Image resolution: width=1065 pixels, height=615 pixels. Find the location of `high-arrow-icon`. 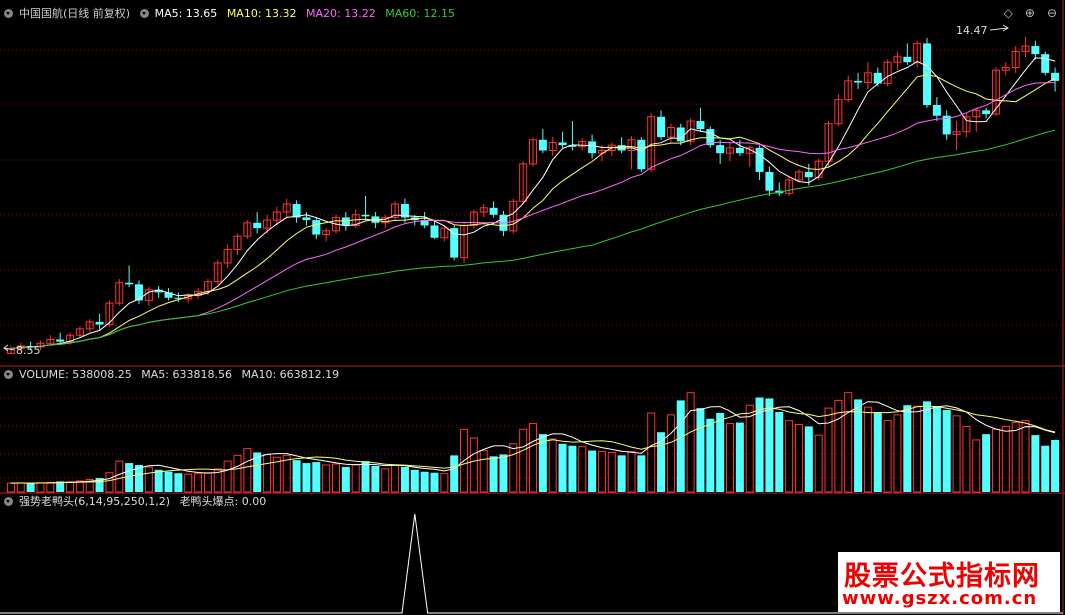

high-arrow-icon is located at coordinates (999, 28).